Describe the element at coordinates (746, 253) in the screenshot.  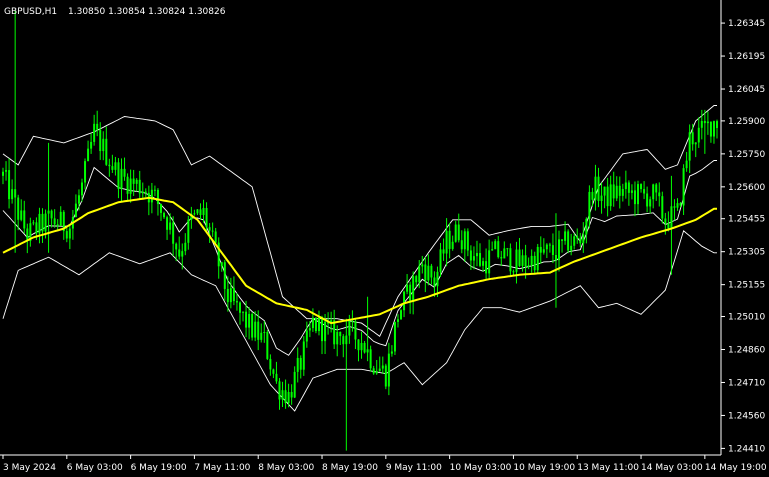
I see `price-tick-label: 1.25305` at that location.